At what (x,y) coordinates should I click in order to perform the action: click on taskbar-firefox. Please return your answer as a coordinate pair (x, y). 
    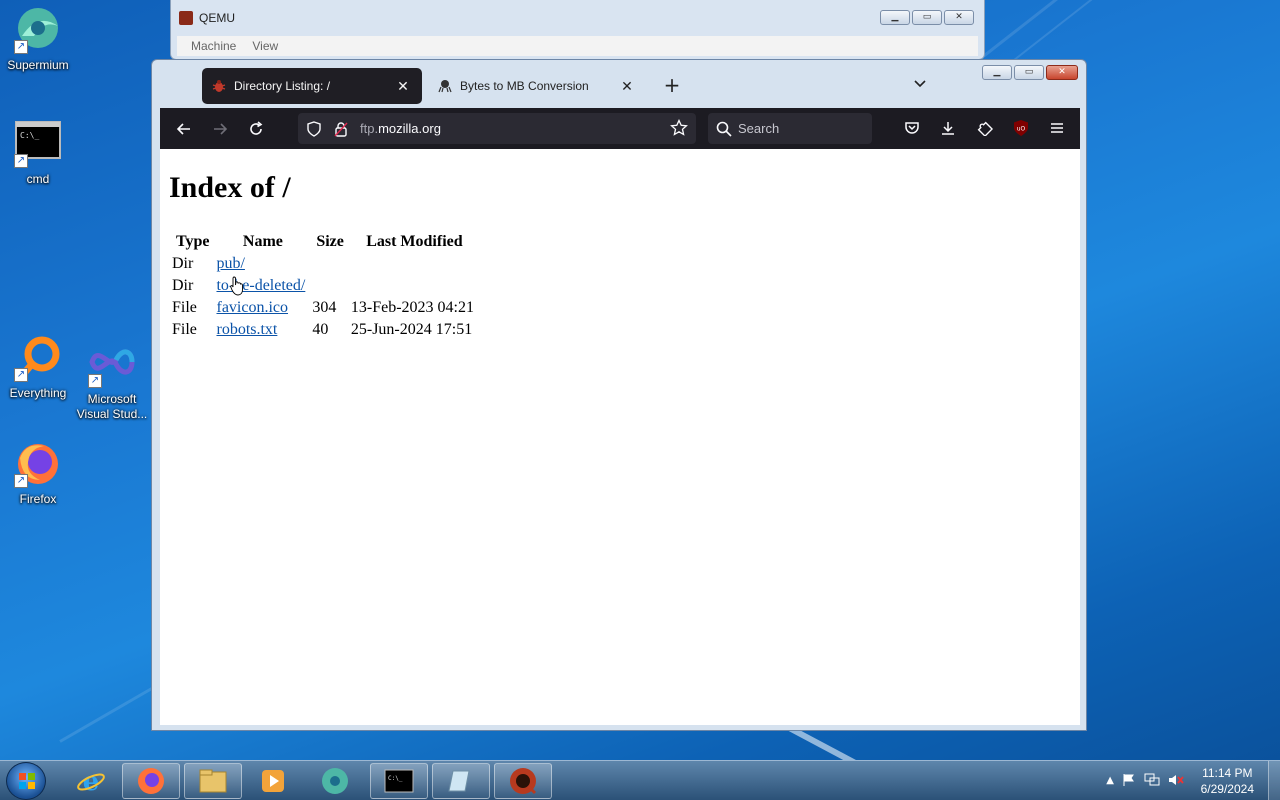
    Looking at the image, I should click on (151, 781).